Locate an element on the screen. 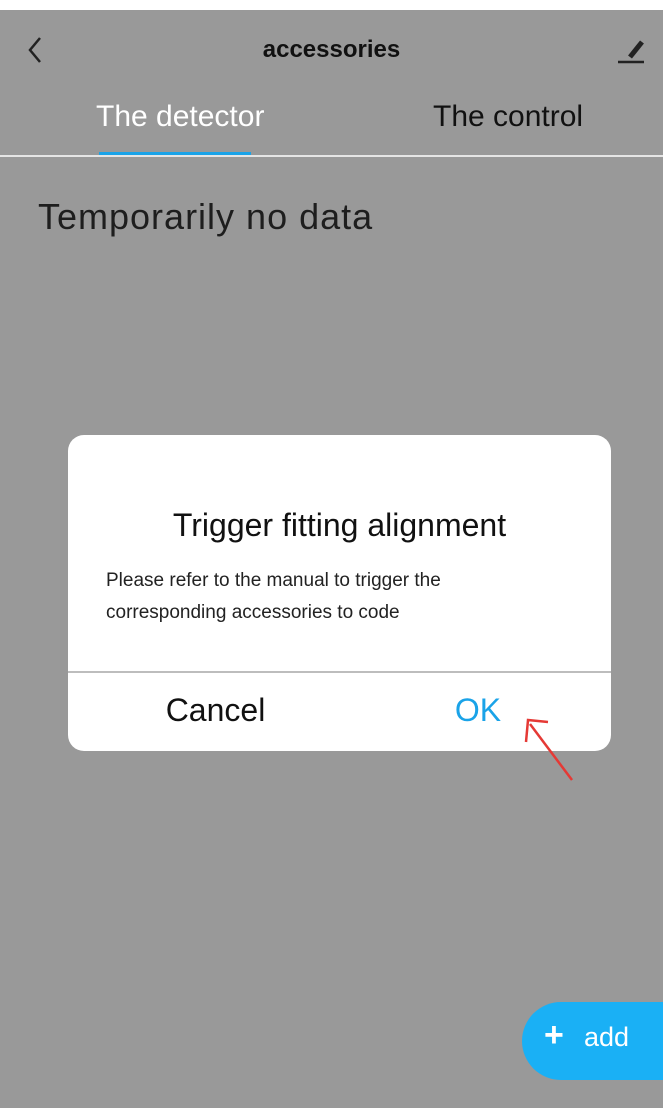  edit-button is located at coordinates (632, 52).